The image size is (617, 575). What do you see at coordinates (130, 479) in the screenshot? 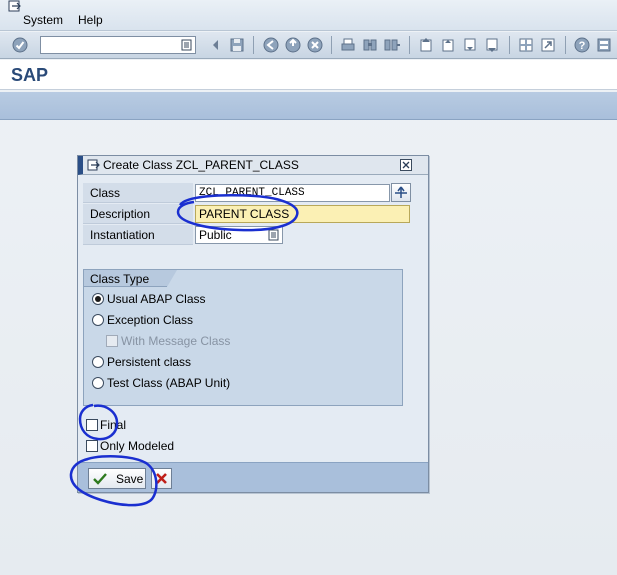
I see `save-label: Save` at bounding box center [130, 479].